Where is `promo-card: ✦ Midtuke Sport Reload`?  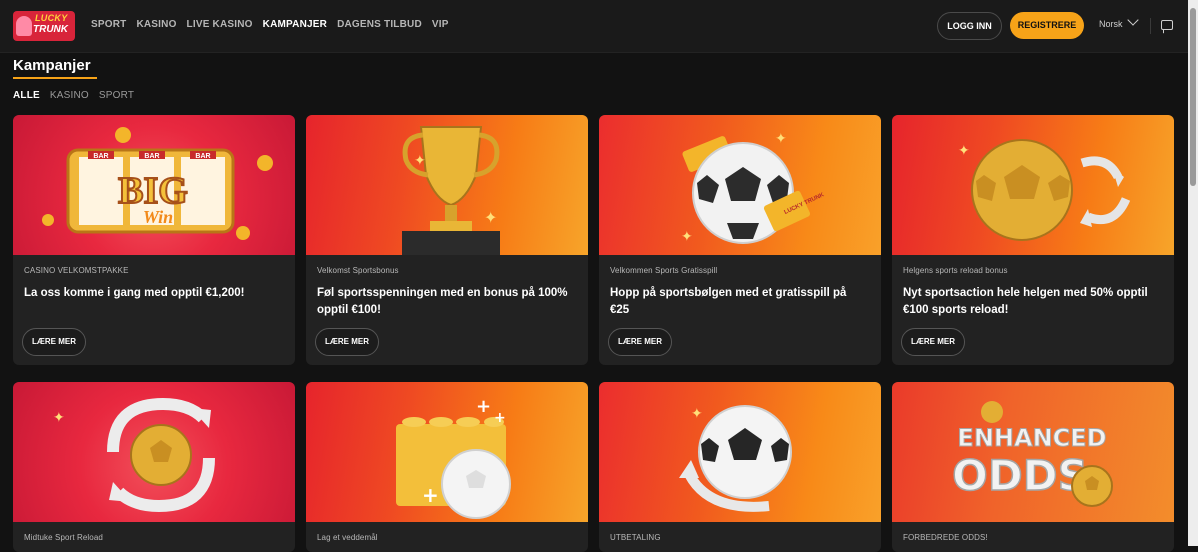
promo-card: ✦ Midtuke Sport Reload is located at coordinates (154, 467).